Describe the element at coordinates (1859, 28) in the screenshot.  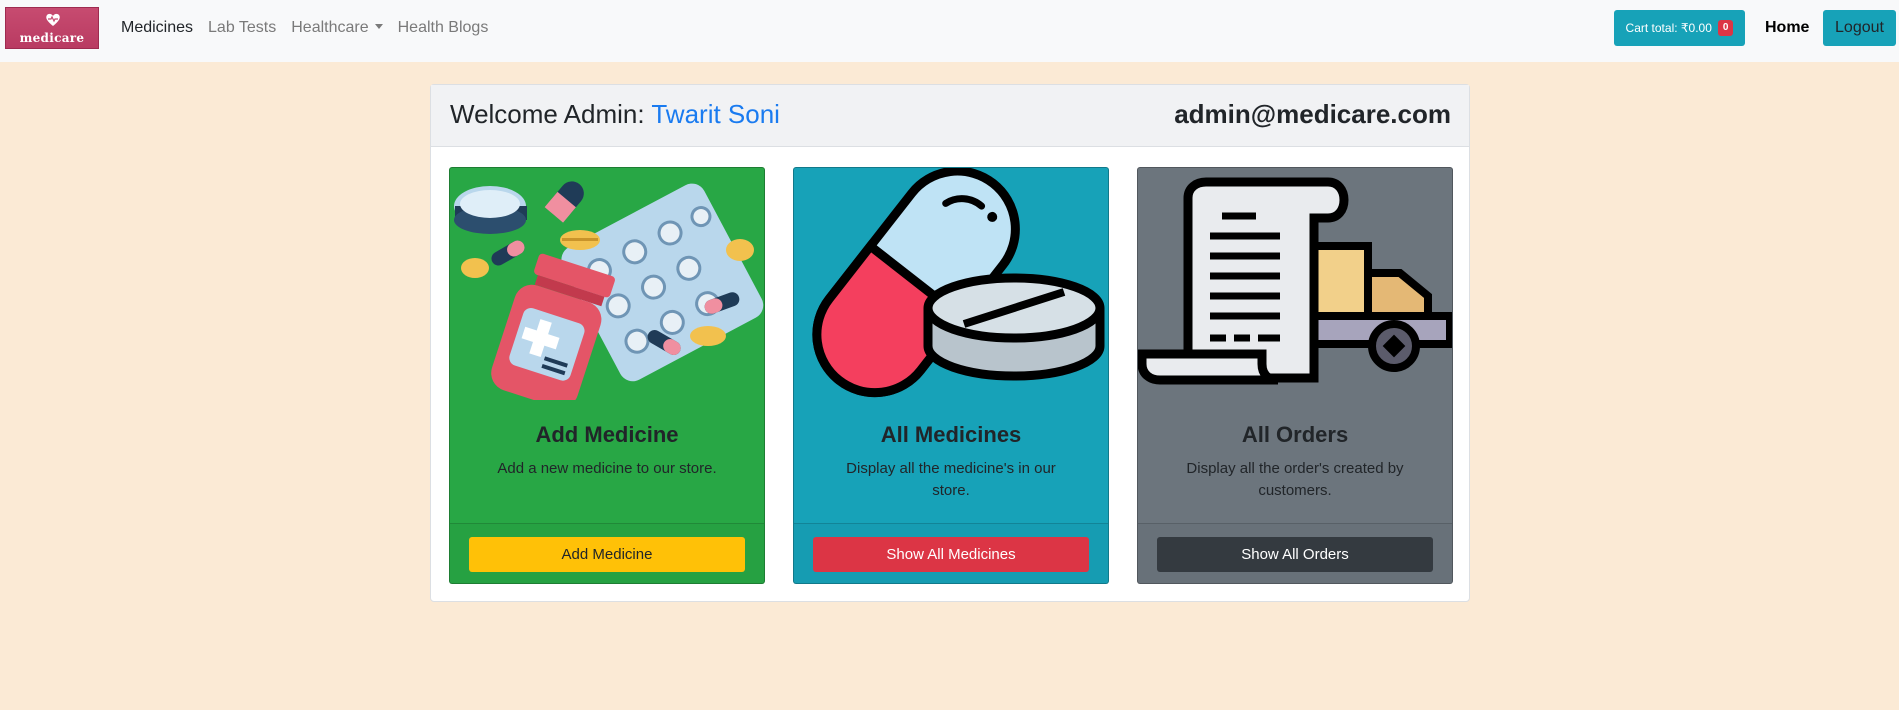
I see `logout-button: Logout` at that location.